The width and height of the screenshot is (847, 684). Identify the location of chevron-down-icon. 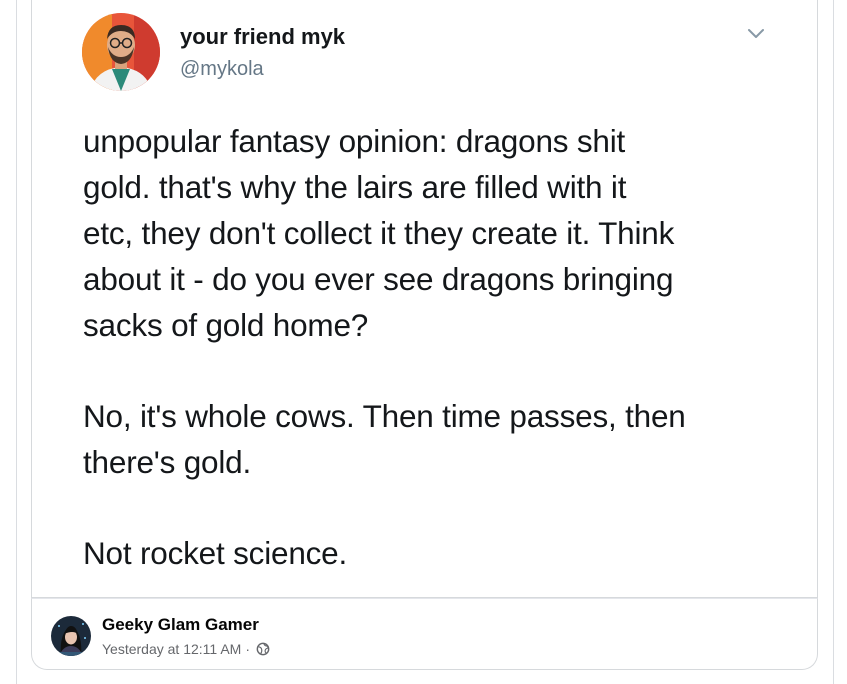
(756, 34).